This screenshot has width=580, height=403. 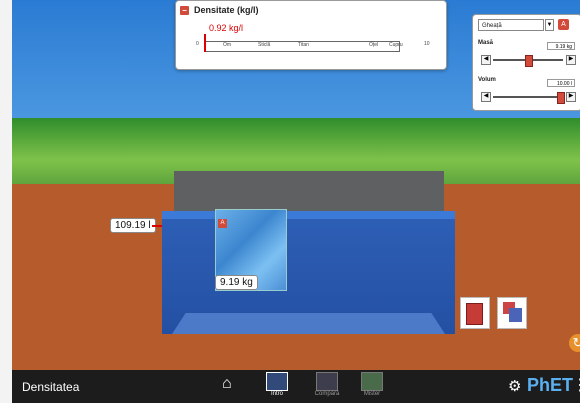 I want to click on tab-compara-label: Compară, so click(x=327, y=394).